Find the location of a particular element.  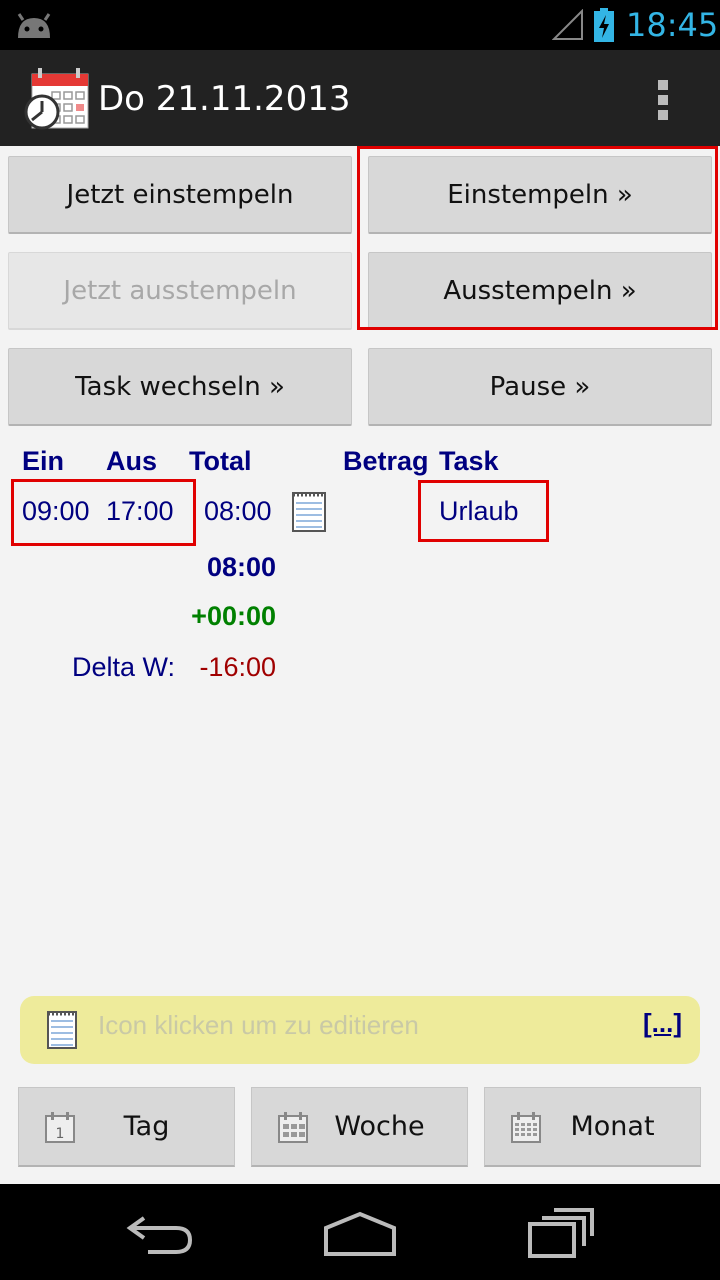

memo-field: Icon klicken um zu editieren [...] is located at coordinates (360, 1030).